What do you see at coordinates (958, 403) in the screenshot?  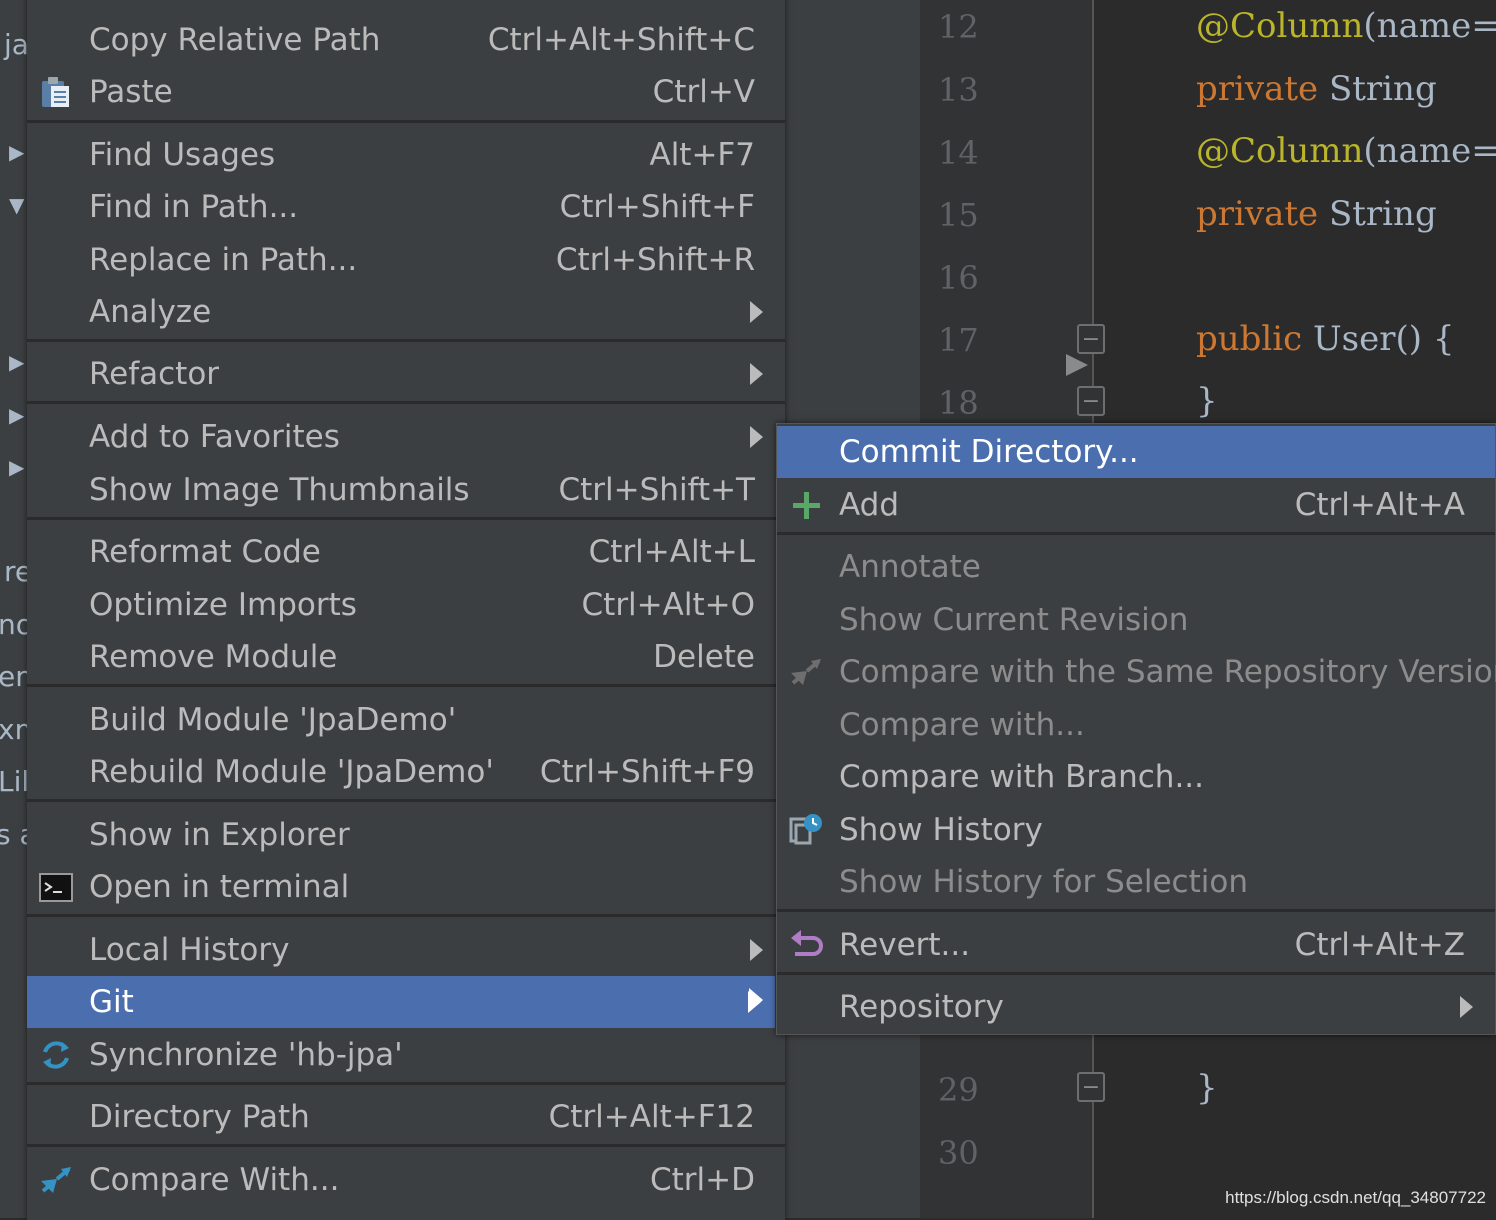 I see `line-number: 18` at bounding box center [958, 403].